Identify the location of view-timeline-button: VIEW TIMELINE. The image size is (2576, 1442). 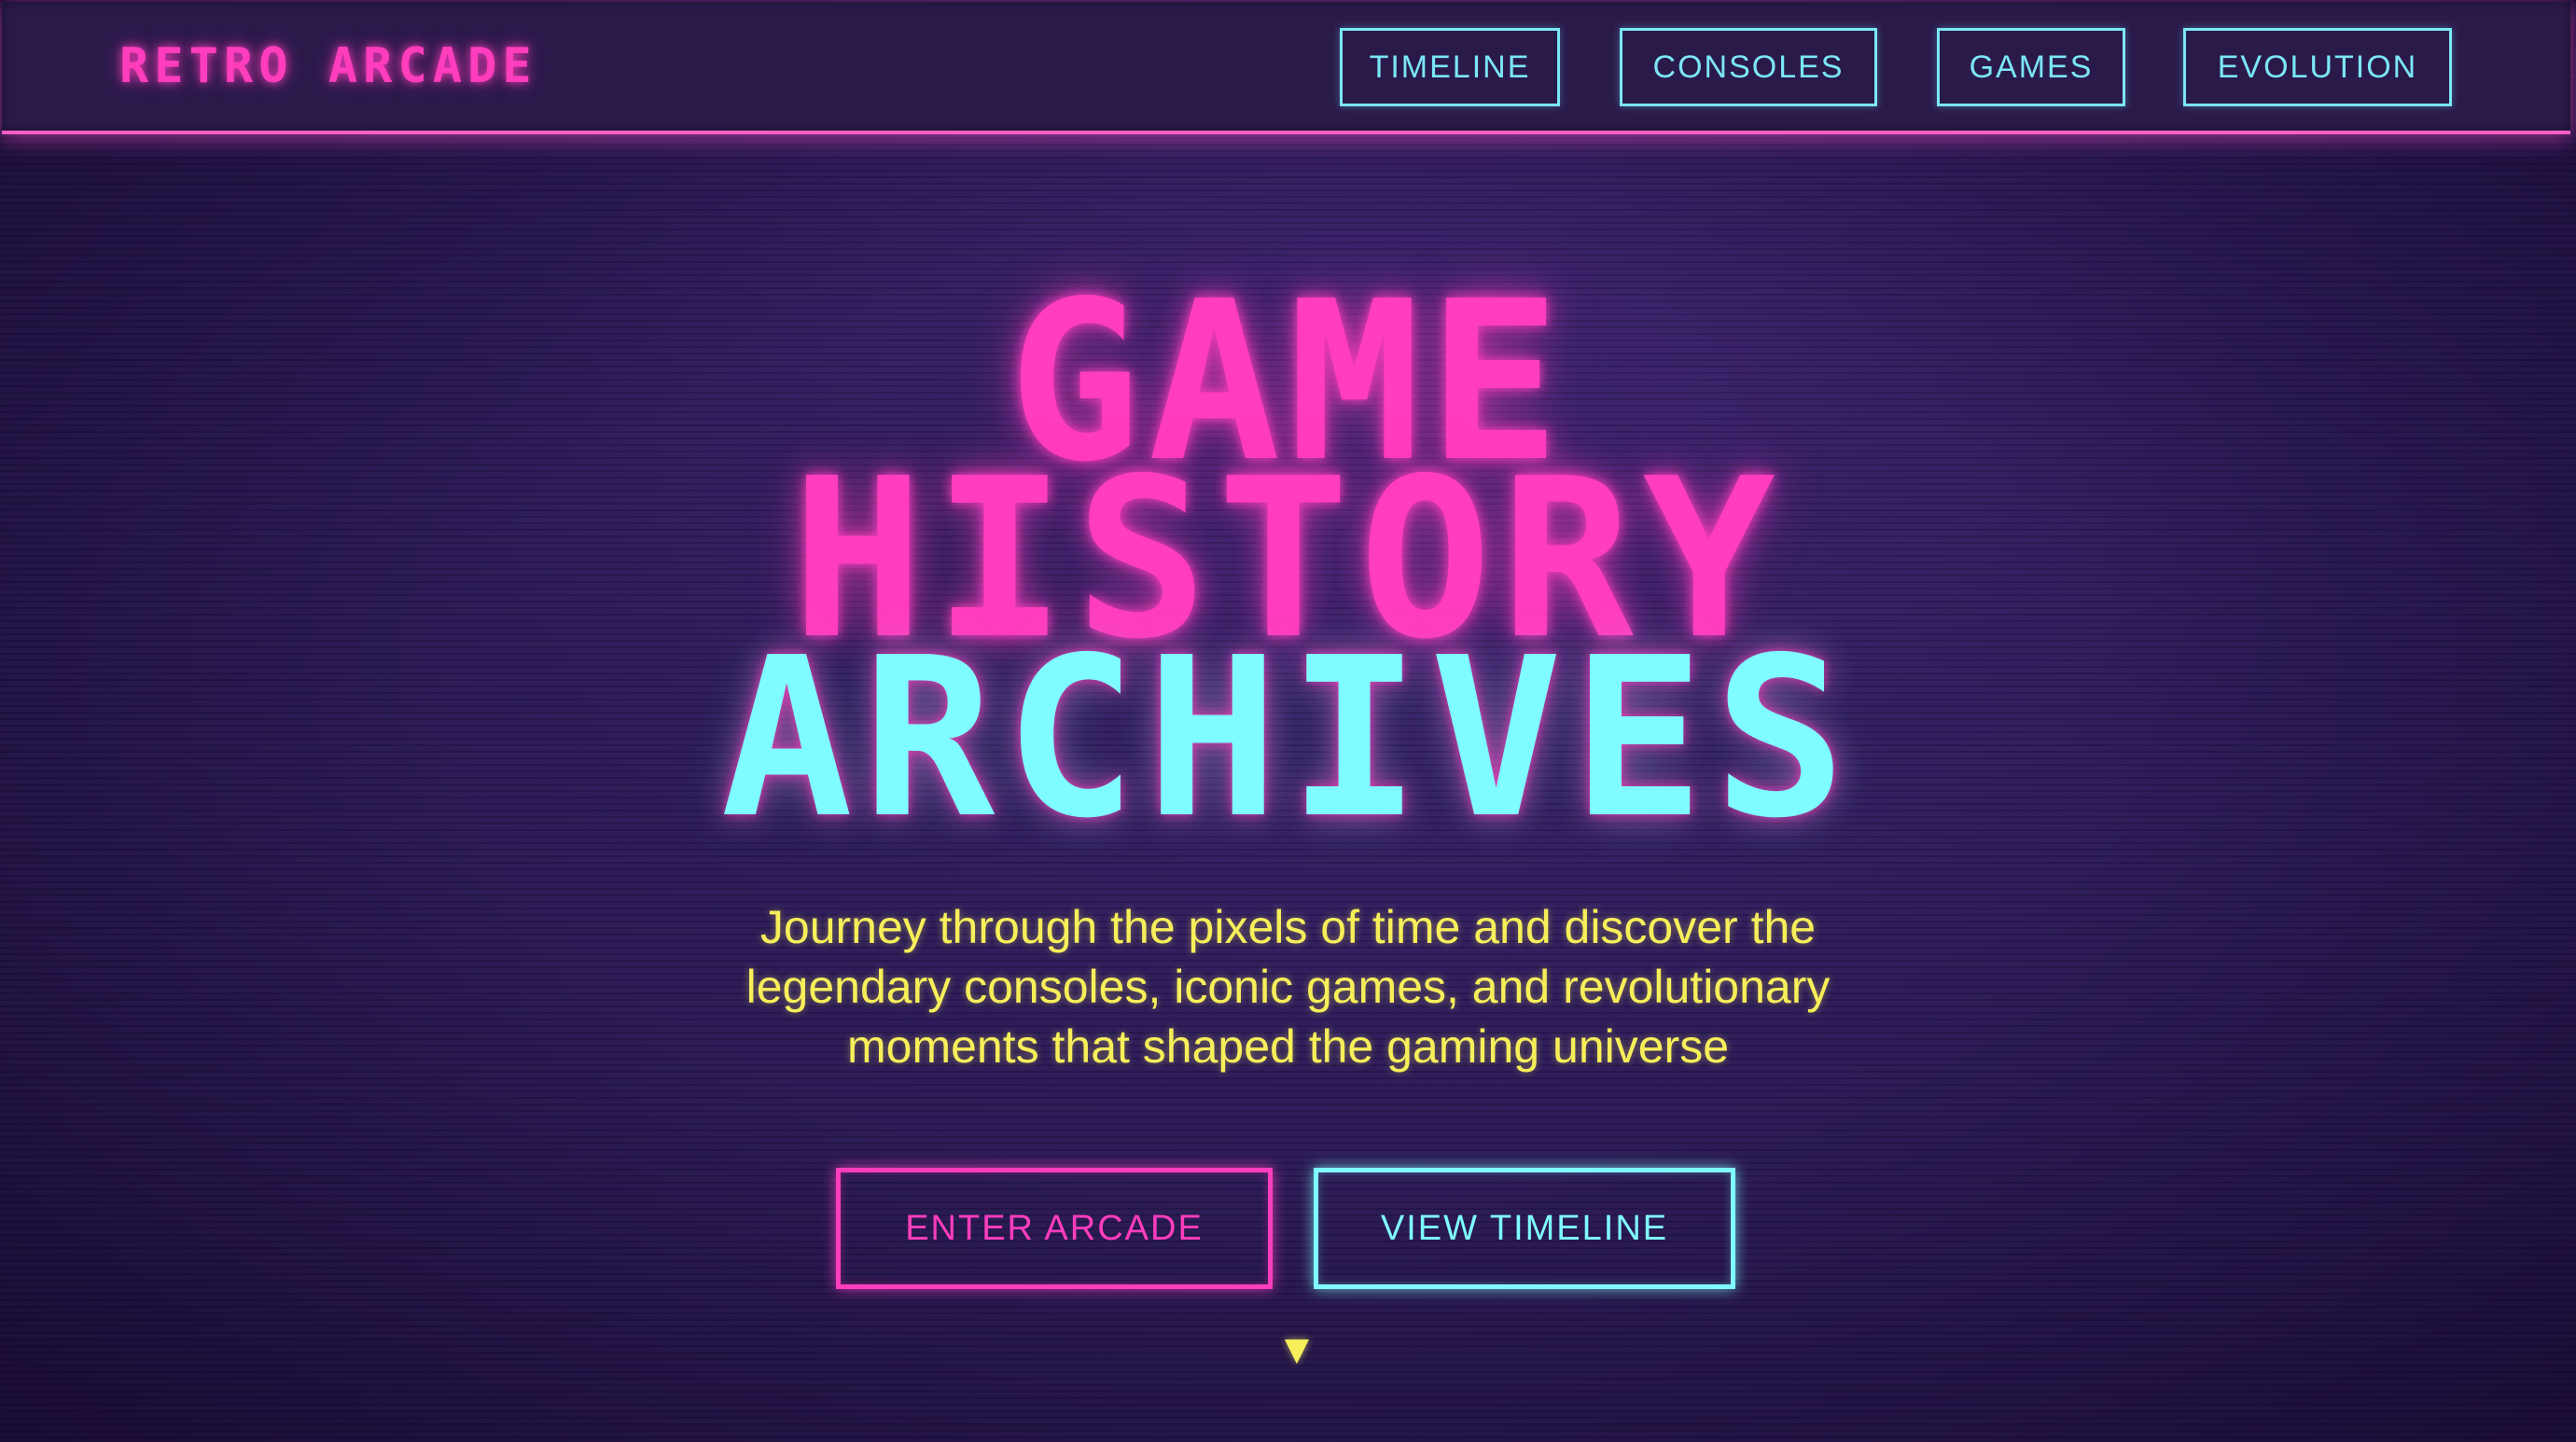
(1524, 1228).